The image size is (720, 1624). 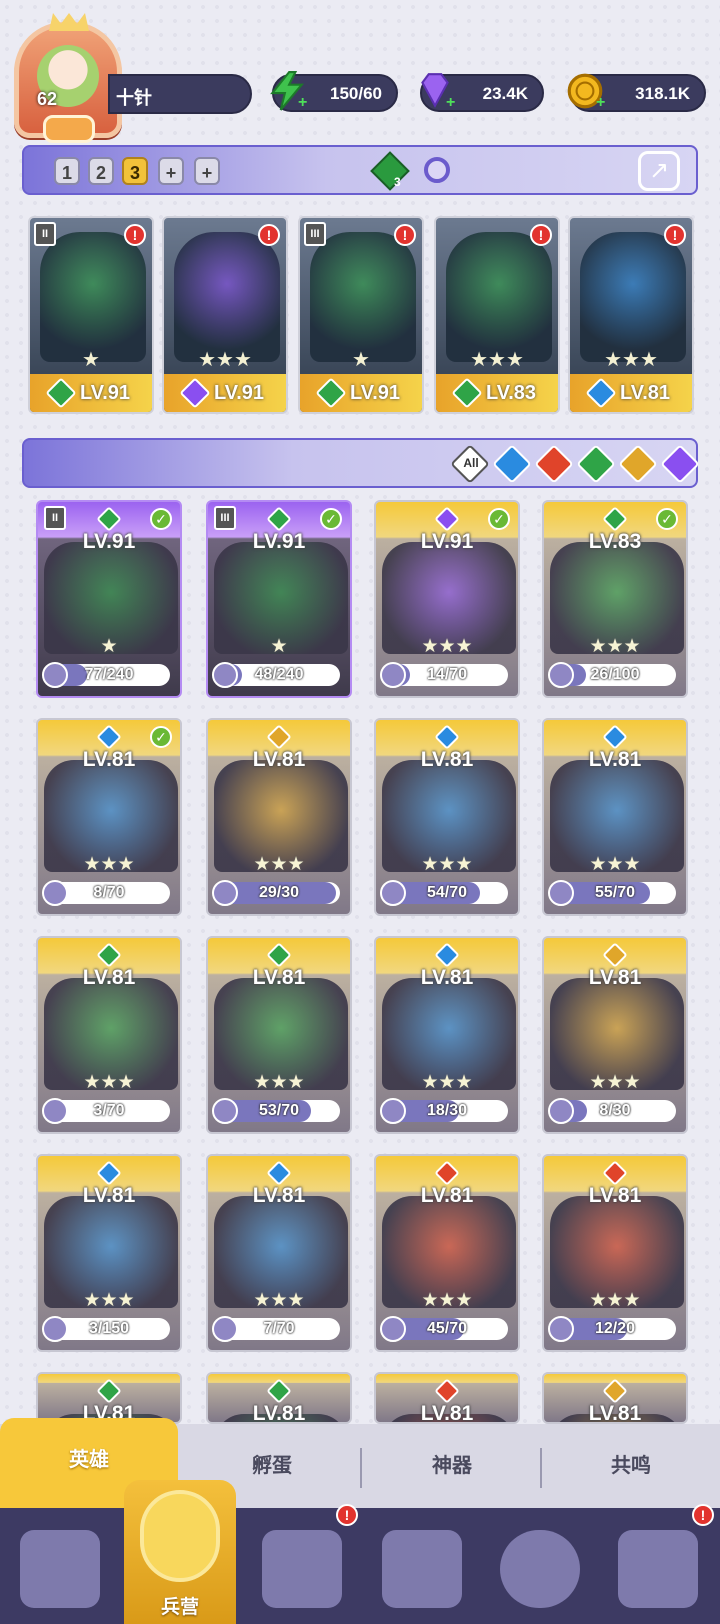 I want to click on filter-light-icon, so click(x=638, y=464).